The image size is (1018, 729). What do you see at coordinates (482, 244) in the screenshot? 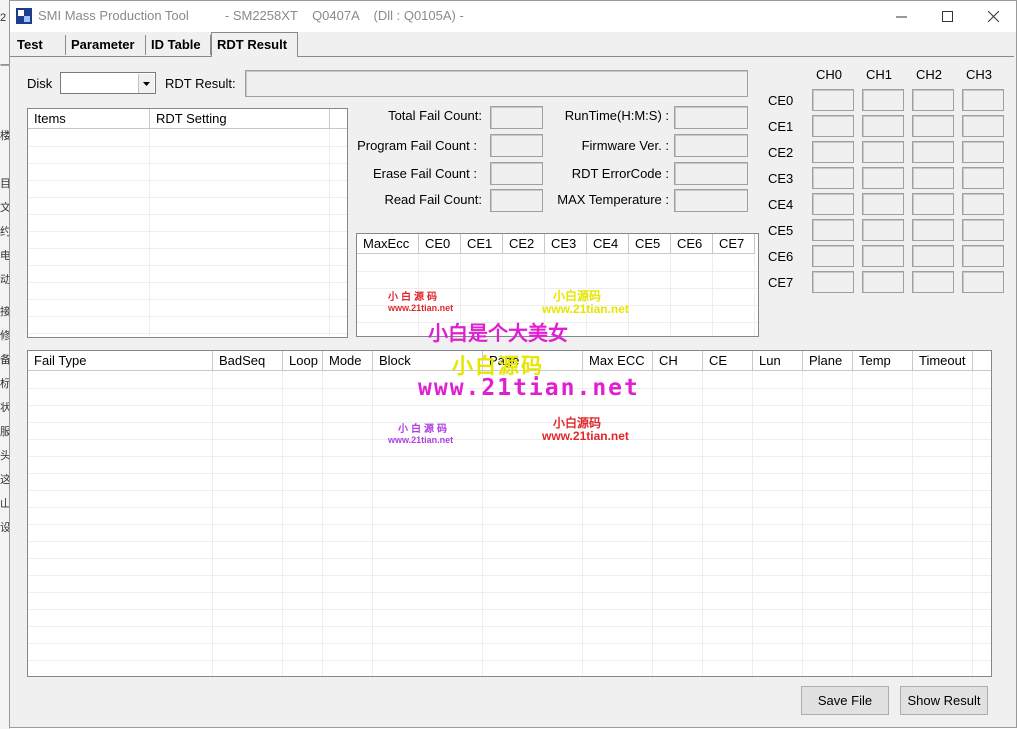
I see `column-header-ce1: CE1` at bounding box center [482, 244].